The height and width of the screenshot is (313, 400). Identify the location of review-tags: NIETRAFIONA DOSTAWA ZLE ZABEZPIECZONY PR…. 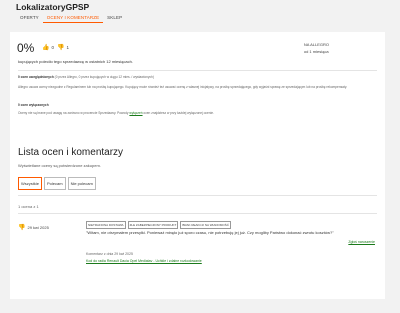
(159, 225).